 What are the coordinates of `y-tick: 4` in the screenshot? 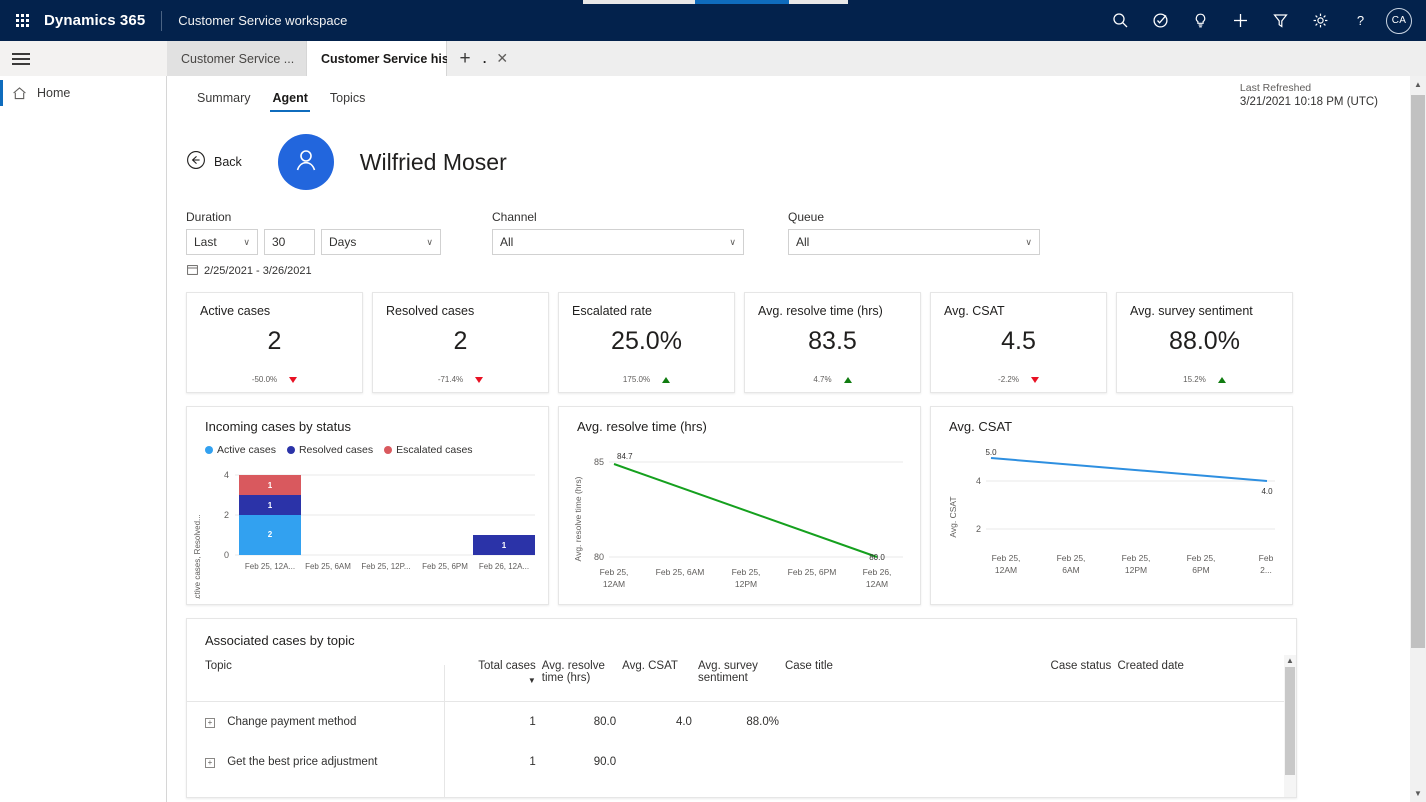 It's located at (226, 475).